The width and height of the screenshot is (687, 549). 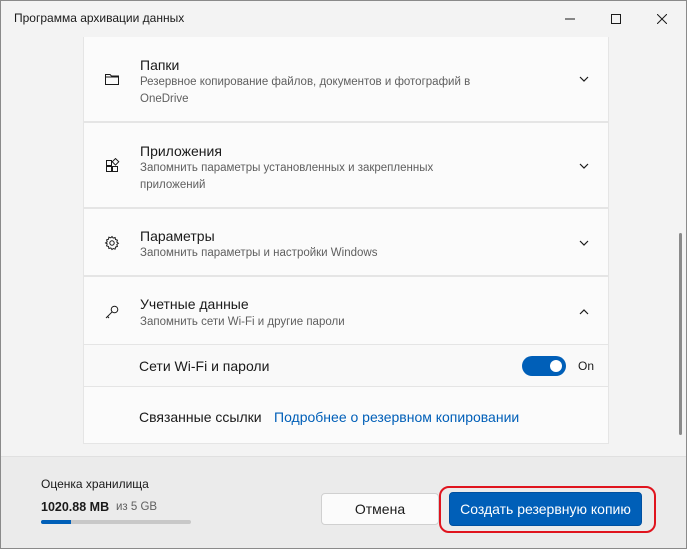 What do you see at coordinates (242, 322) in the screenshot?
I see `section-description: Запомнить сети Wi-Fi и другие пароли` at bounding box center [242, 322].